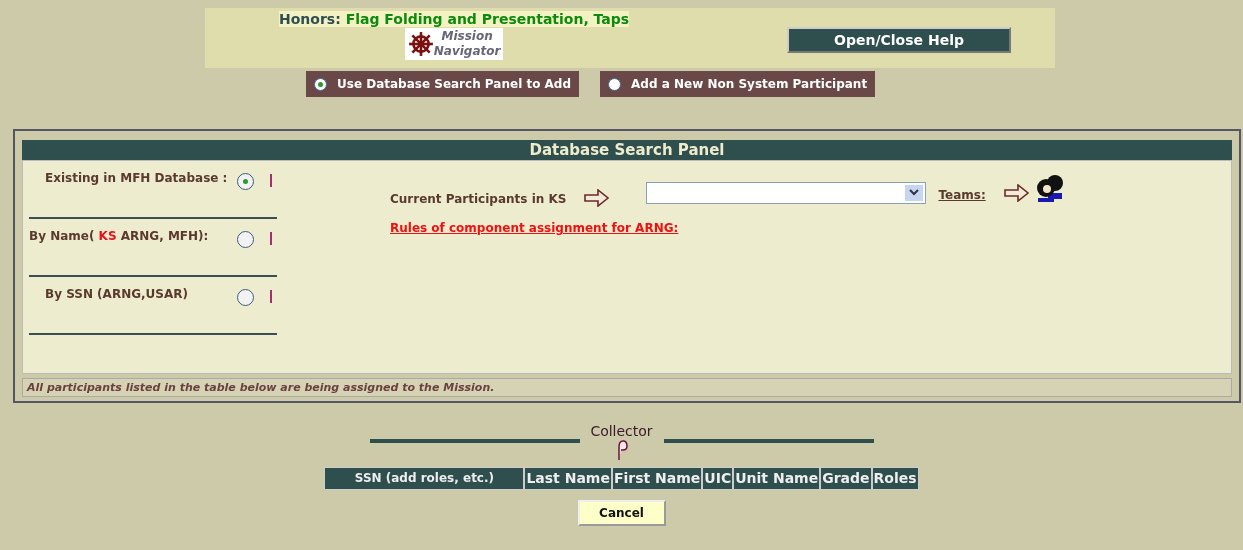  I want to click on rules-link: Rules of component assignment for ARNG:, so click(534, 228).